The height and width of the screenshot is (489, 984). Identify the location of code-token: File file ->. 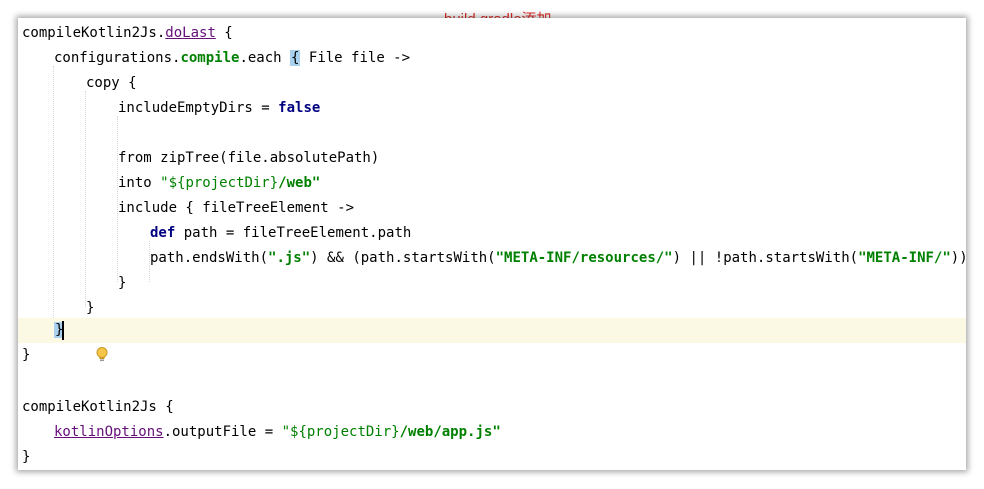
(355, 58).